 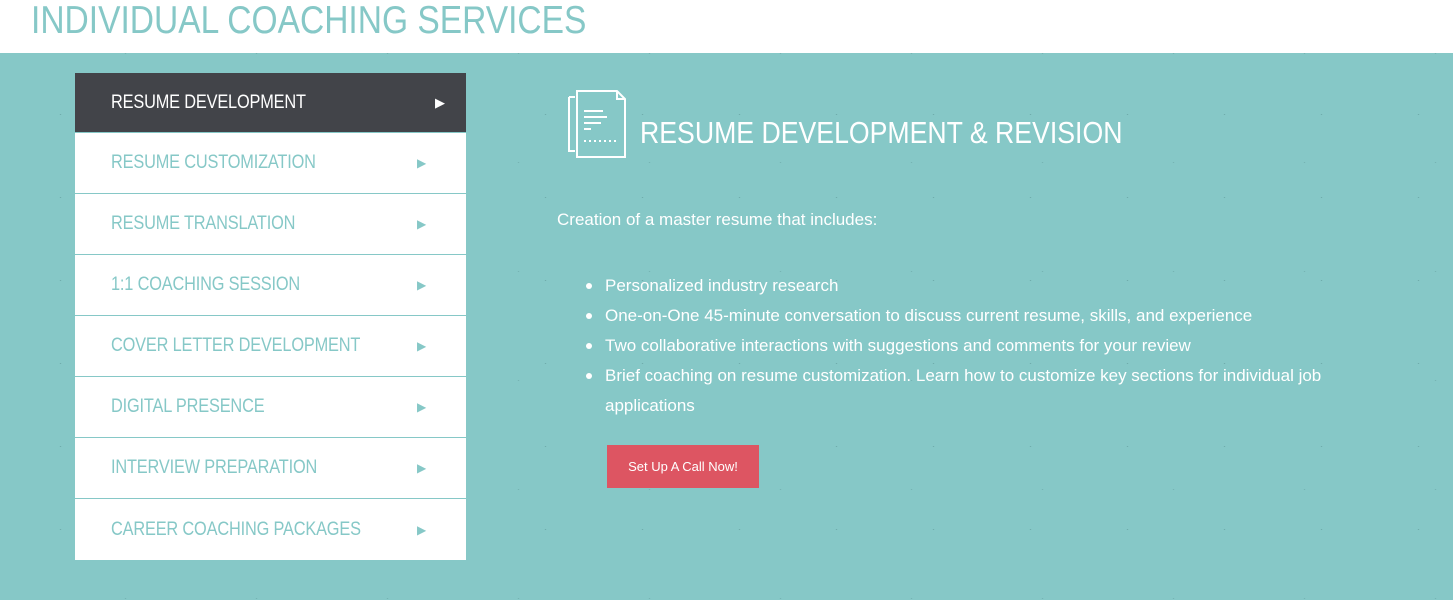 I want to click on menu-item-cover-letter: COVER LETTER DEVELOPMENT ▶, so click(x=270, y=346).